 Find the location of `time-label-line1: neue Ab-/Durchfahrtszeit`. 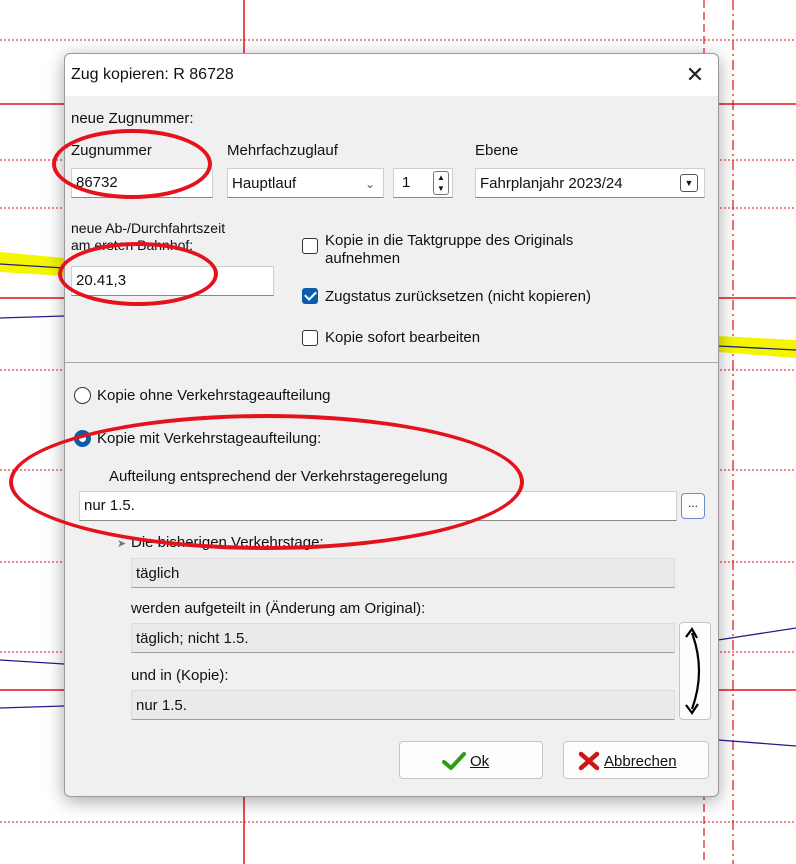

time-label-line1: neue Ab-/Durchfahrtszeit is located at coordinates (148, 228).